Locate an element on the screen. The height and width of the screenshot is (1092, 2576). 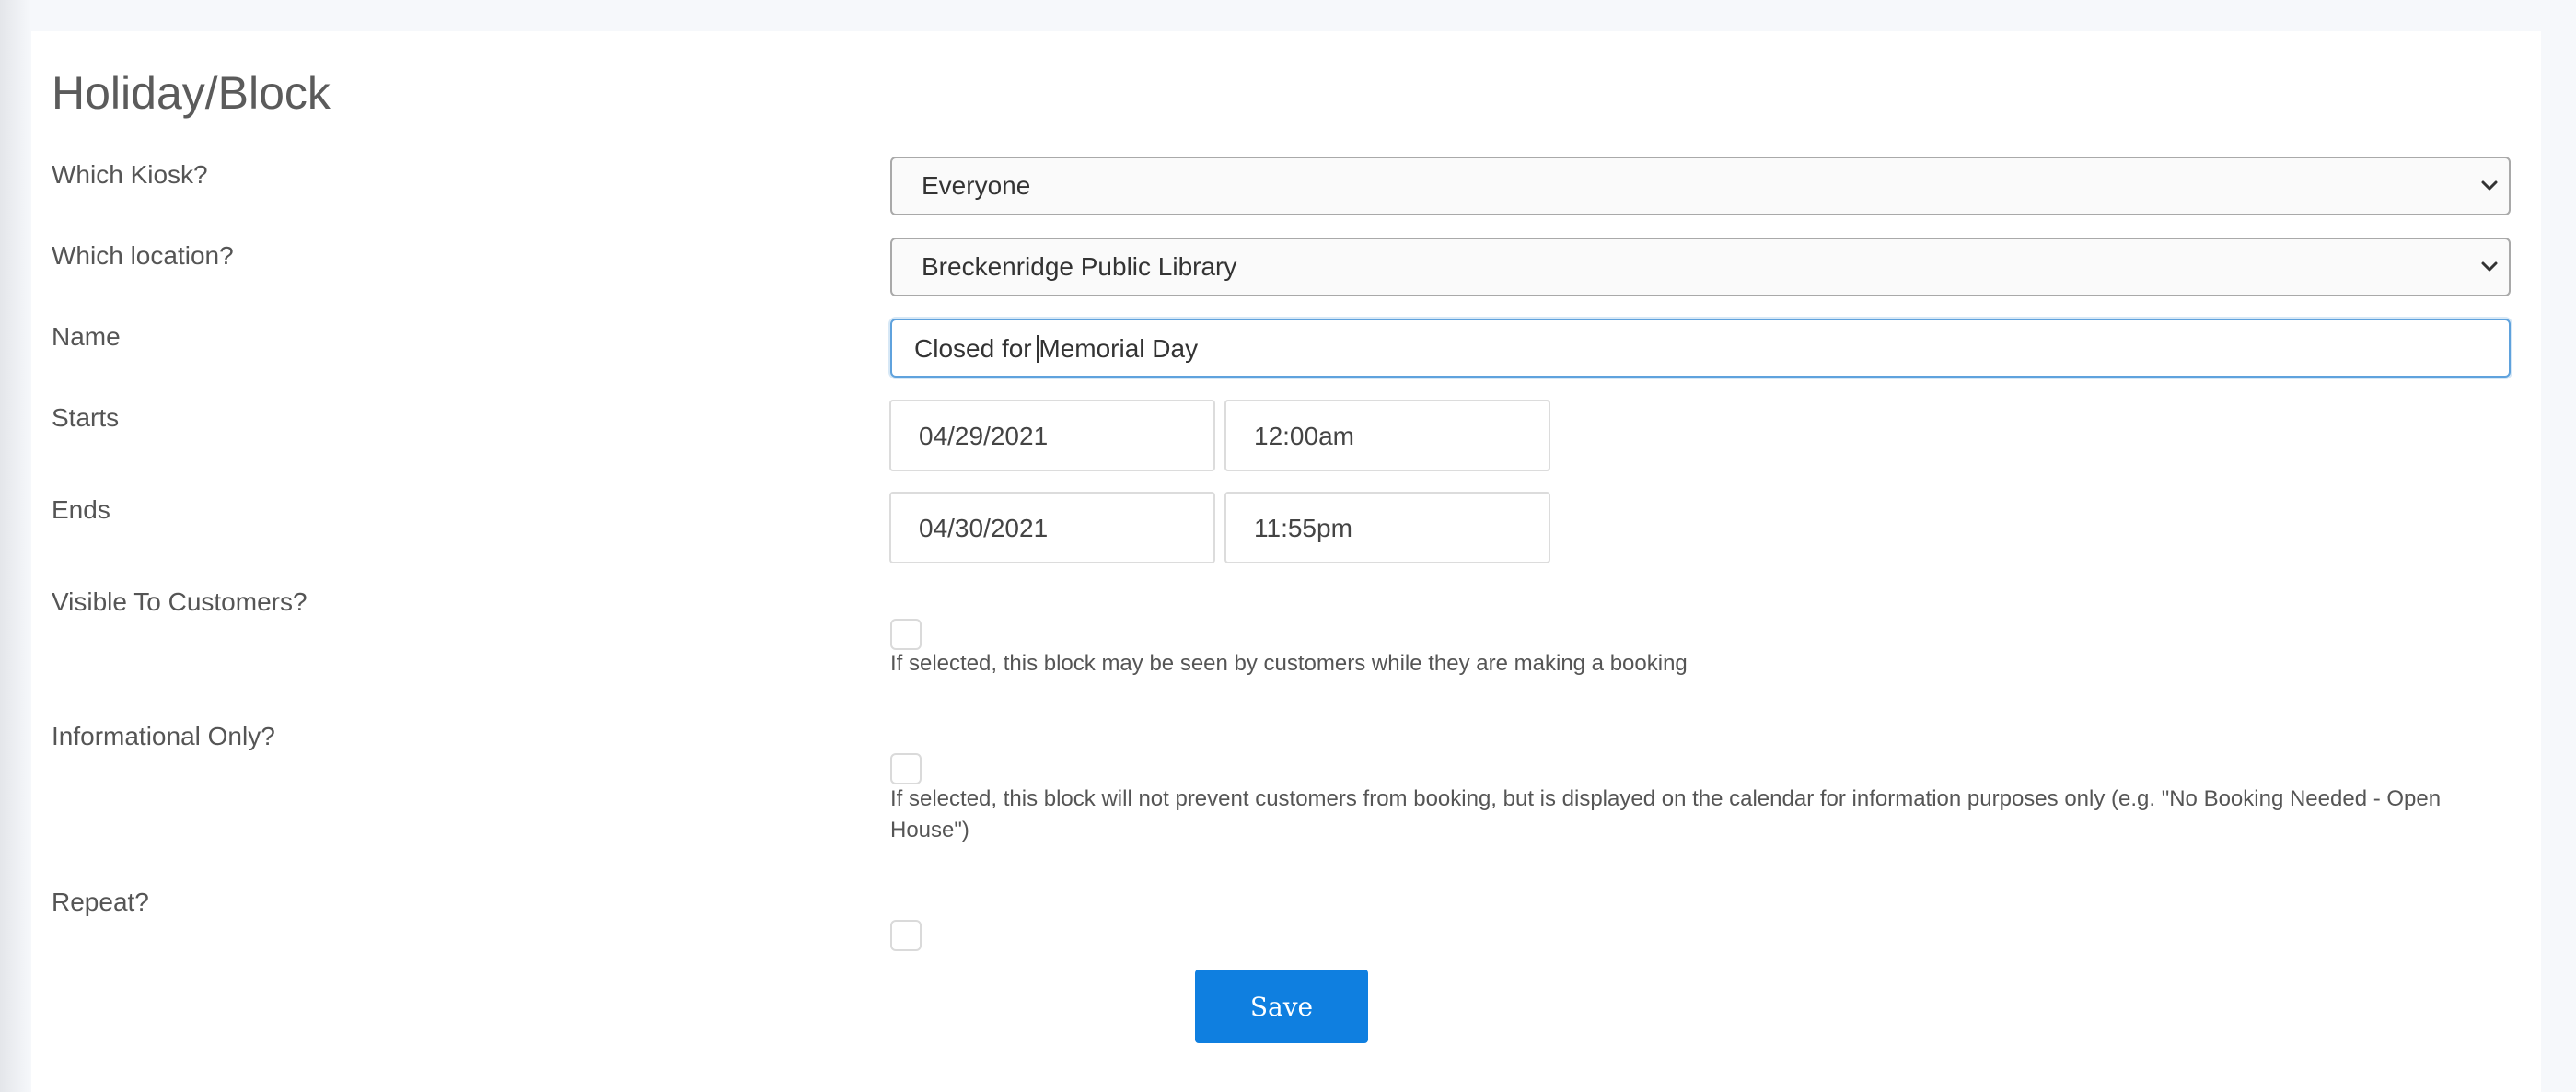
repeat-checkbox is located at coordinates (906, 935).